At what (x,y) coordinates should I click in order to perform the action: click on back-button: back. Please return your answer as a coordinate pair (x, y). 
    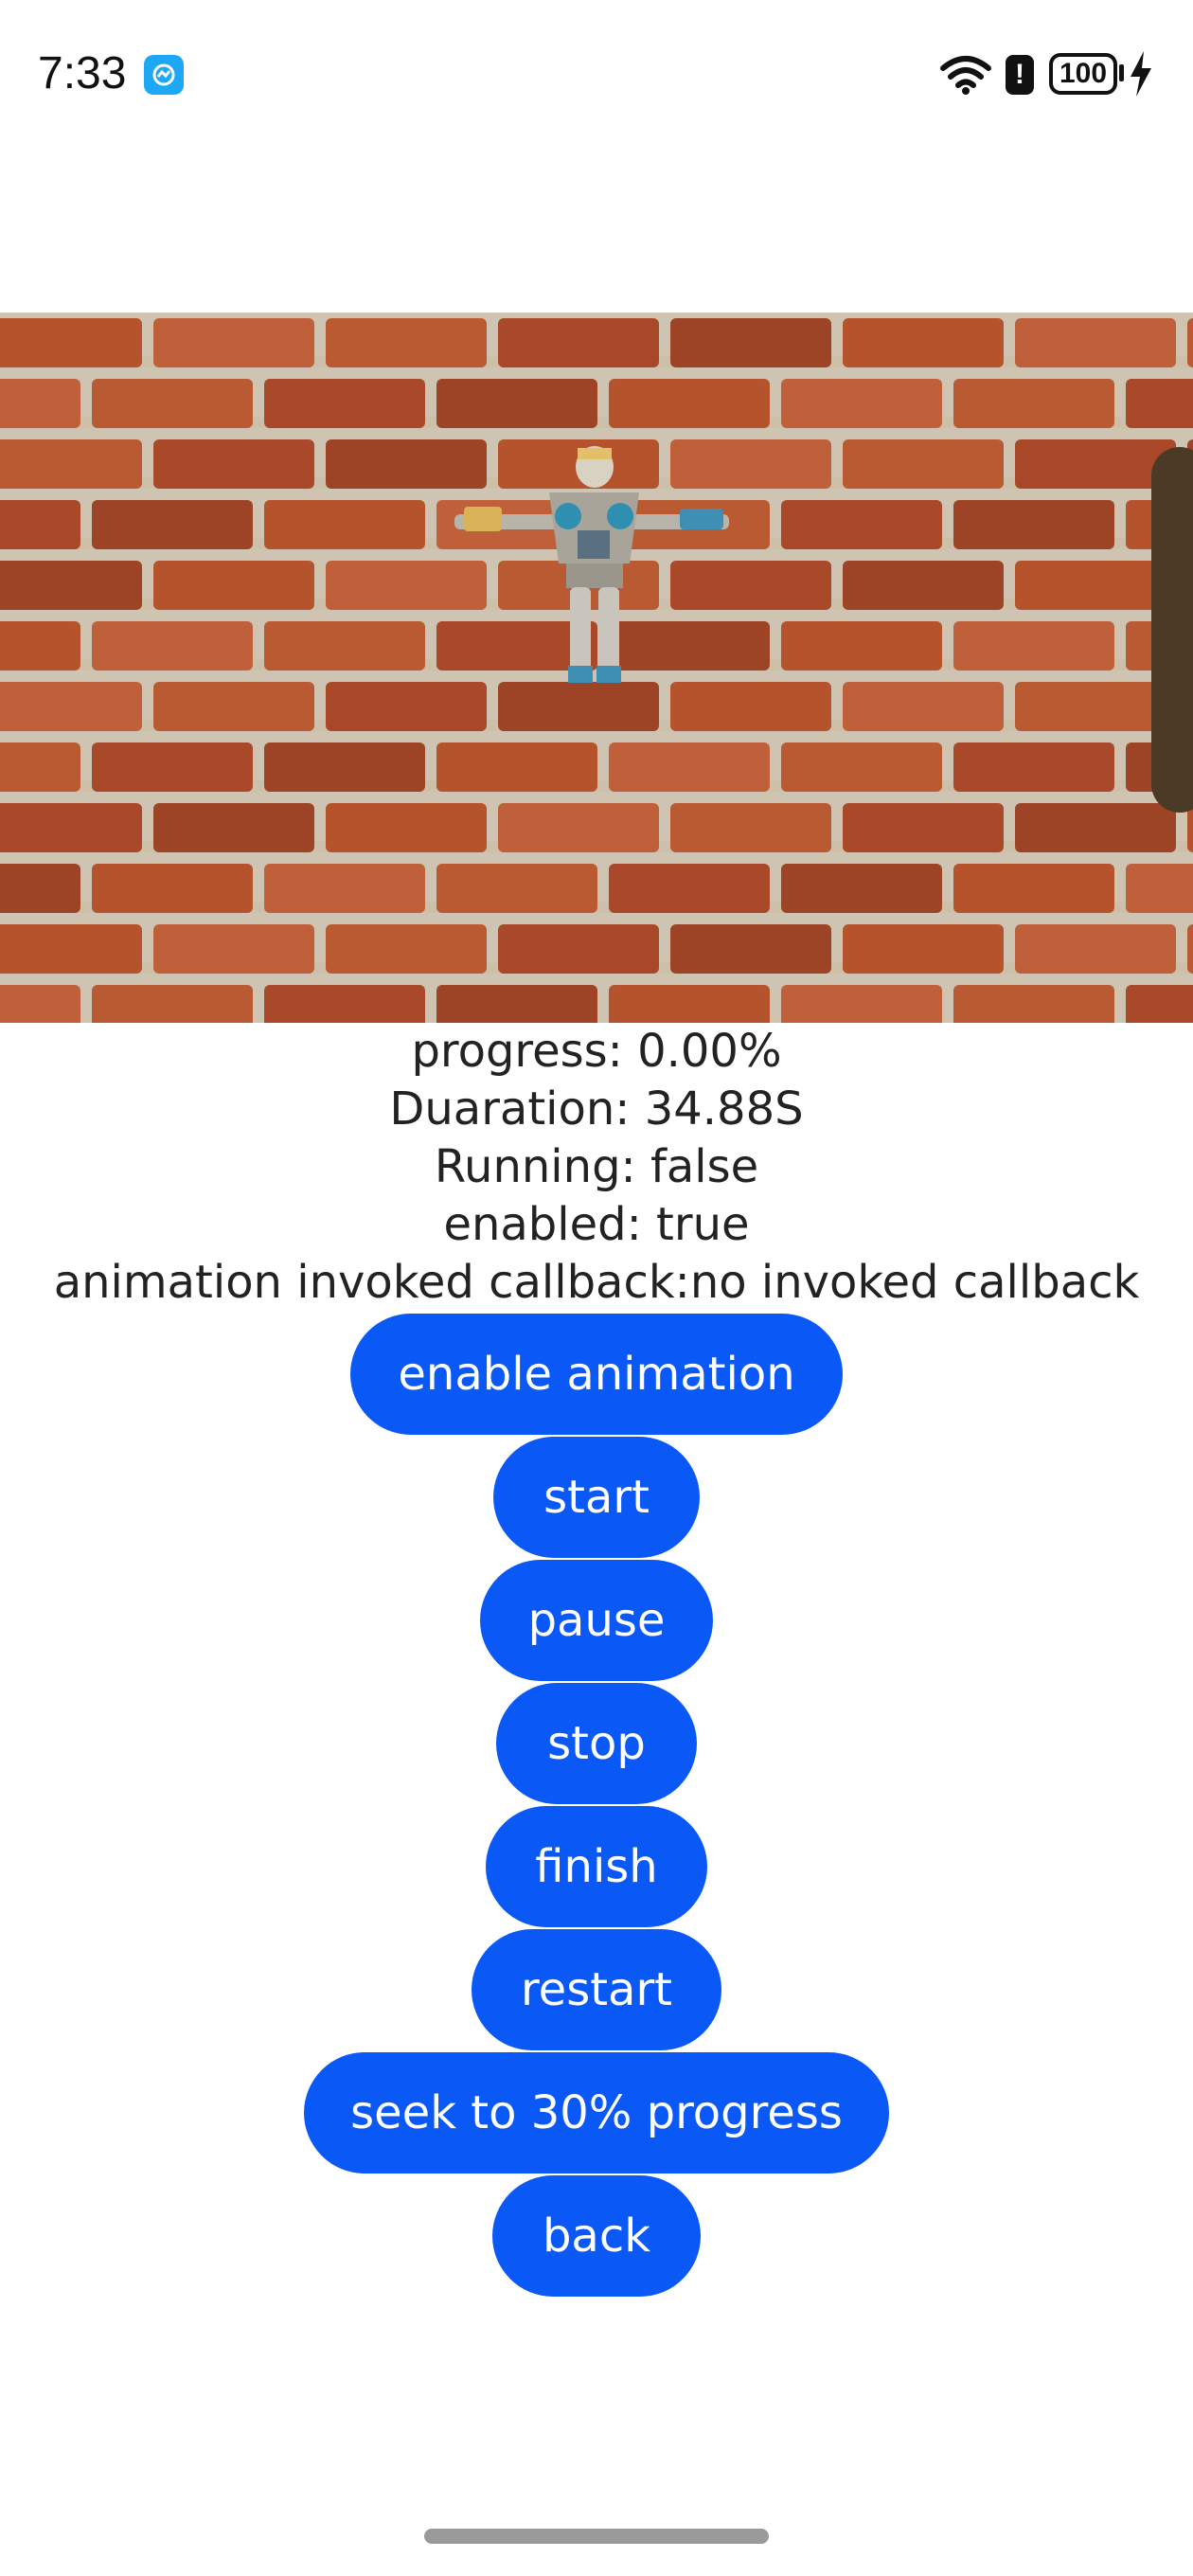
    Looking at the image, I should click on (596, 2236).